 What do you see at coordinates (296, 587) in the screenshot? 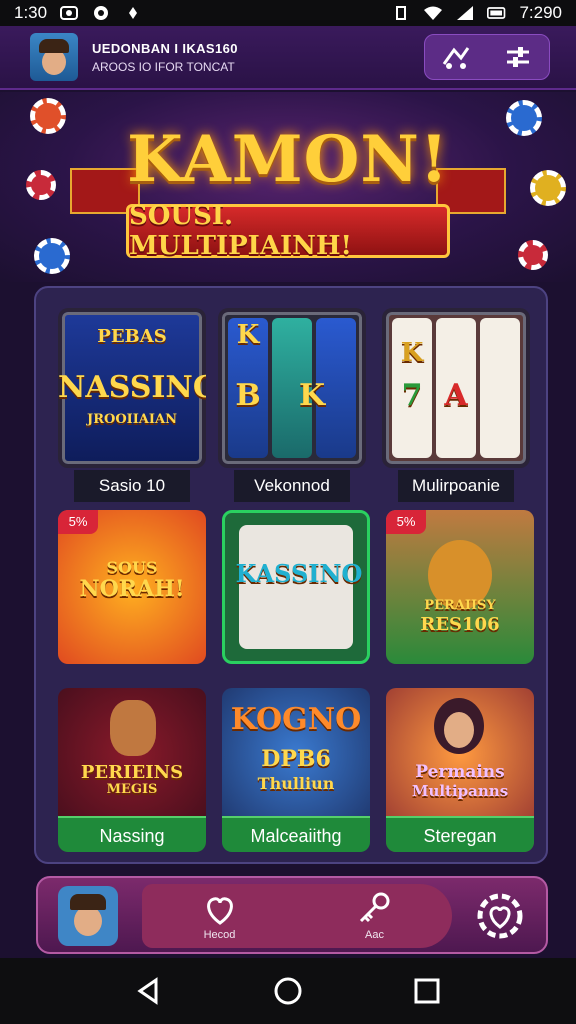
I see `game-tile: KASSINO` at bounding box center [296, 587].